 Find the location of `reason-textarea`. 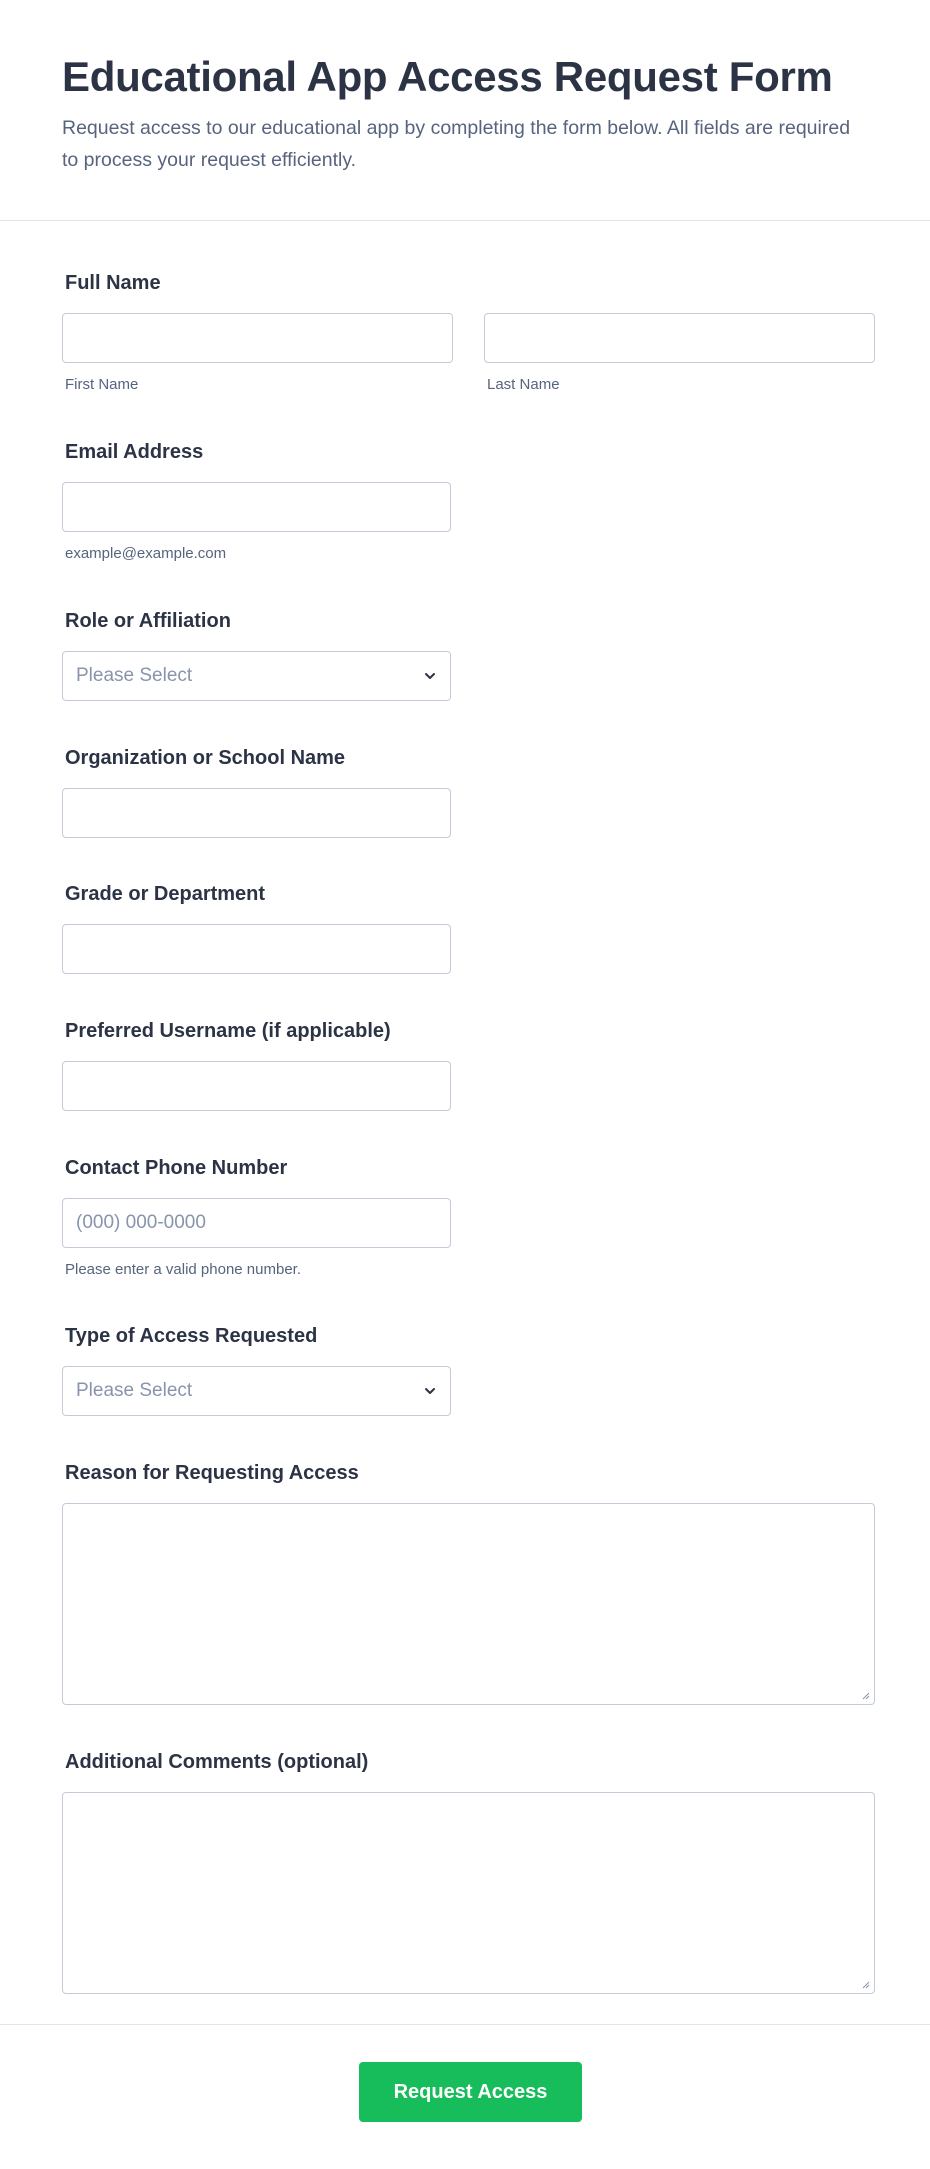

reason-textarea is located at coordinates (468, 1604).